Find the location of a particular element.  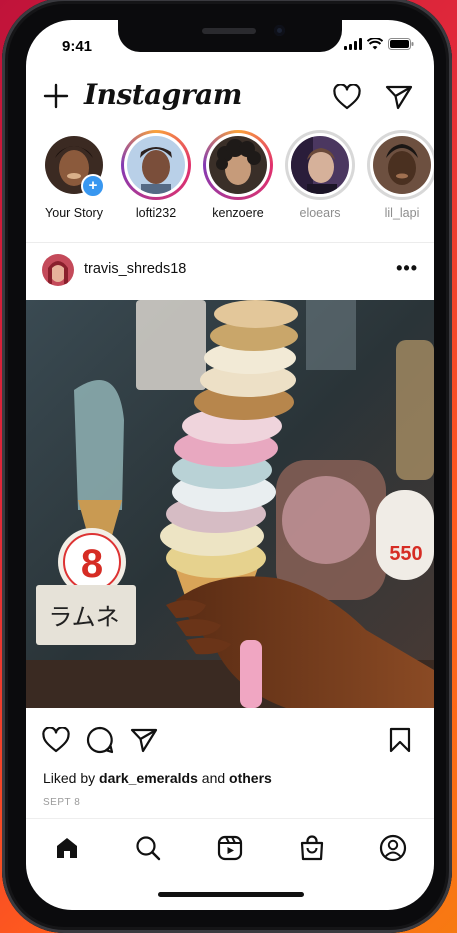

story-your-story: + Your Story is located at coordinates (74, 175).